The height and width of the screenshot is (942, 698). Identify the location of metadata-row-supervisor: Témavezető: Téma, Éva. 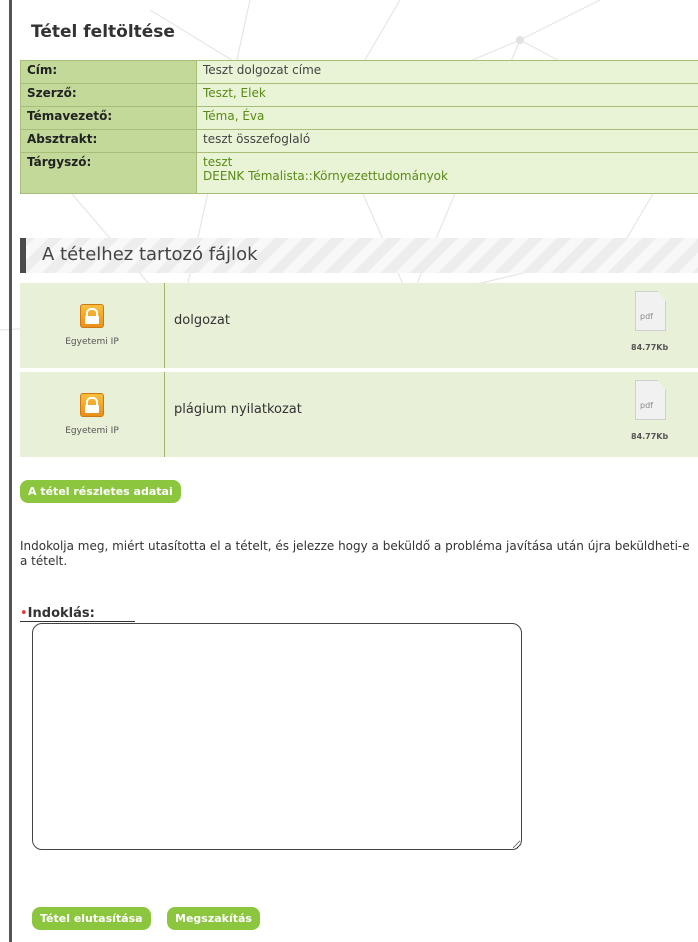
(359, 118).